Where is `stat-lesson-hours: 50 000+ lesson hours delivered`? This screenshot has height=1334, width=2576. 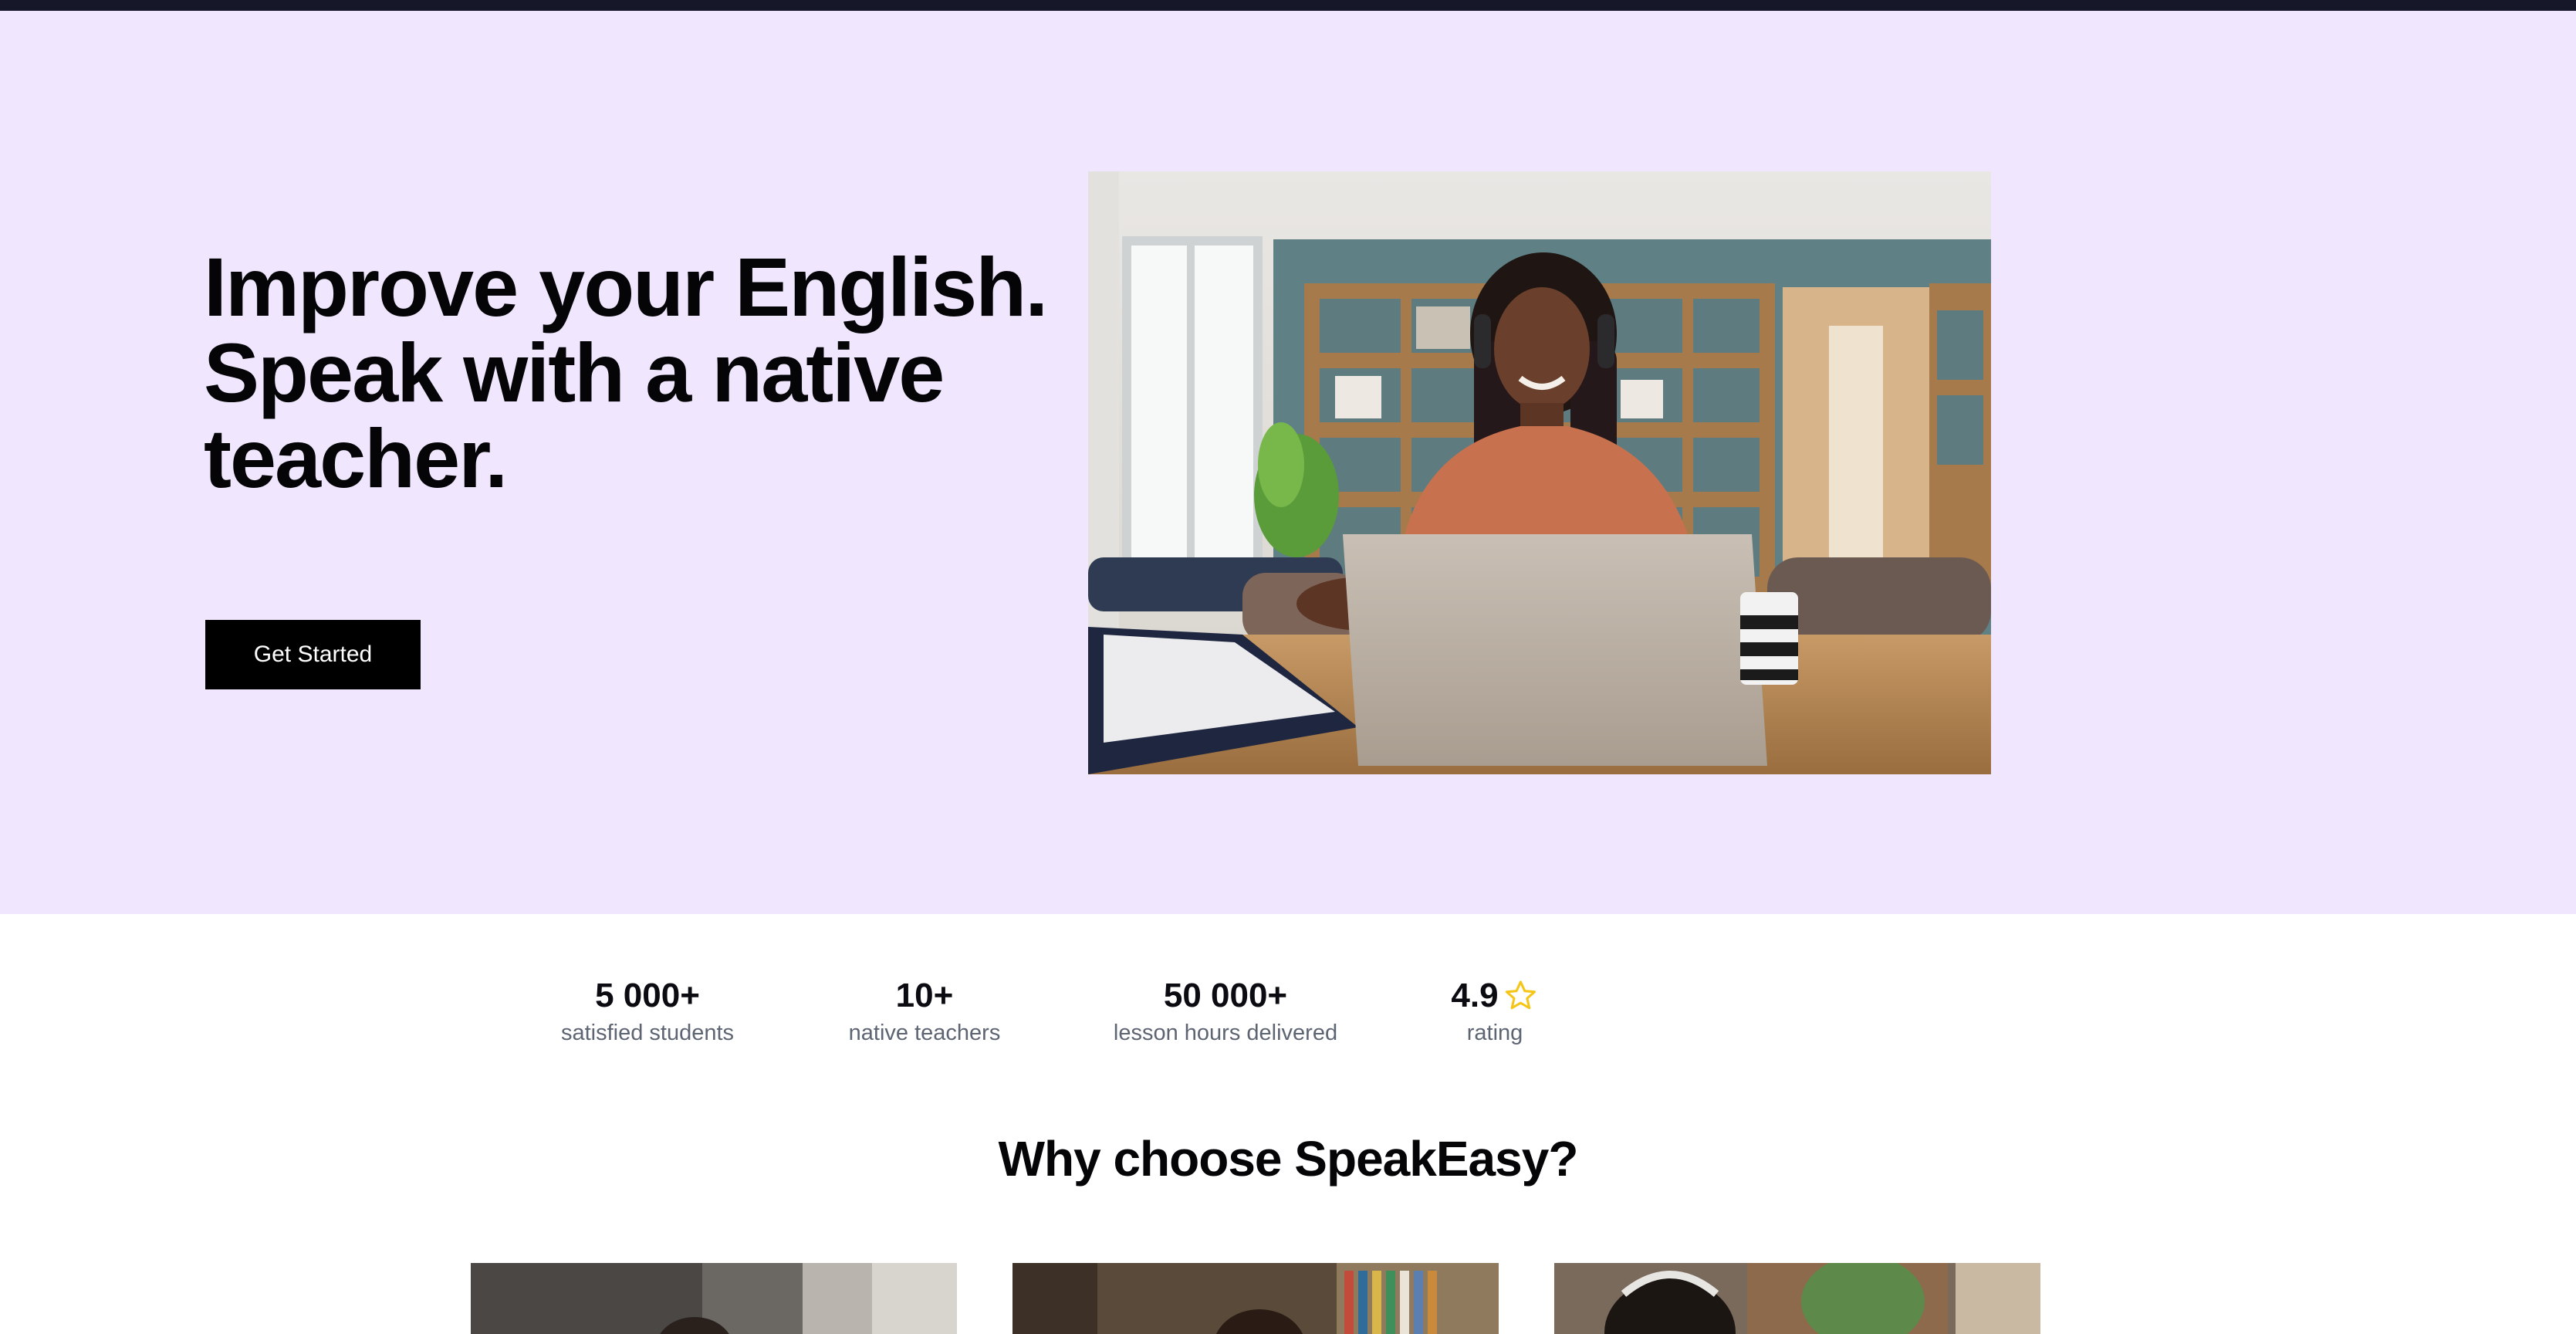 stat-lesson-hours: 50 000+ lesson hours delivered is located at coordinates (1225, 1012).